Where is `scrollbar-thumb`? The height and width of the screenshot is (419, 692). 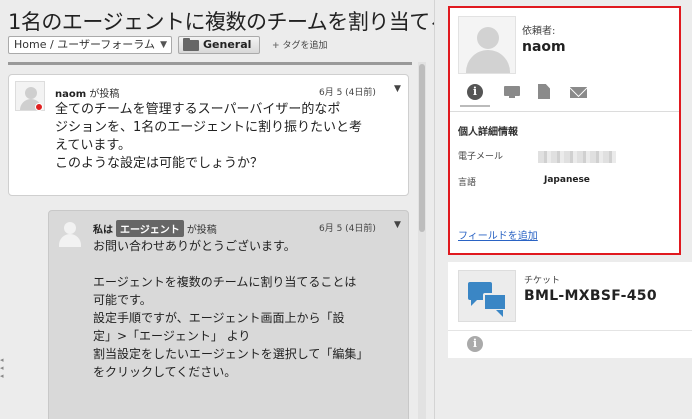 scrollbar-thumb is located at coordinates (422, 148).